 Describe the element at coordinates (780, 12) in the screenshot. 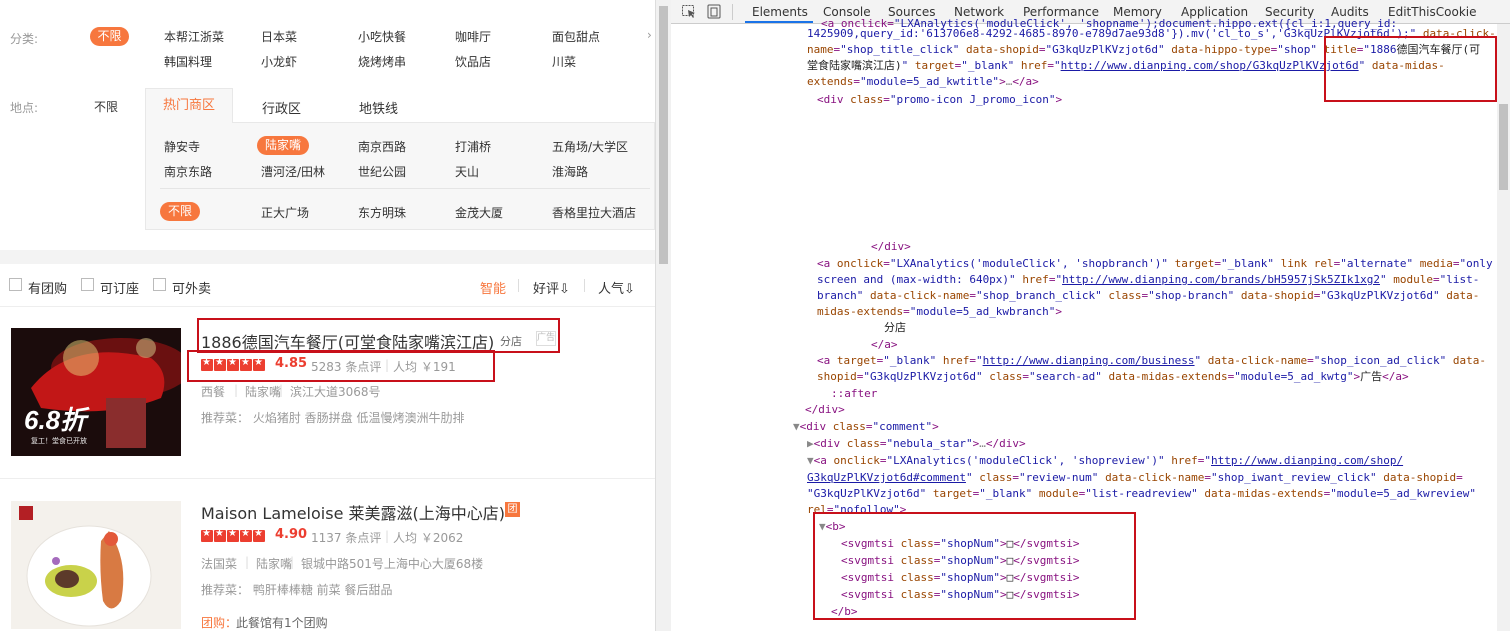

I see `tab-elements: Elements` at that location.